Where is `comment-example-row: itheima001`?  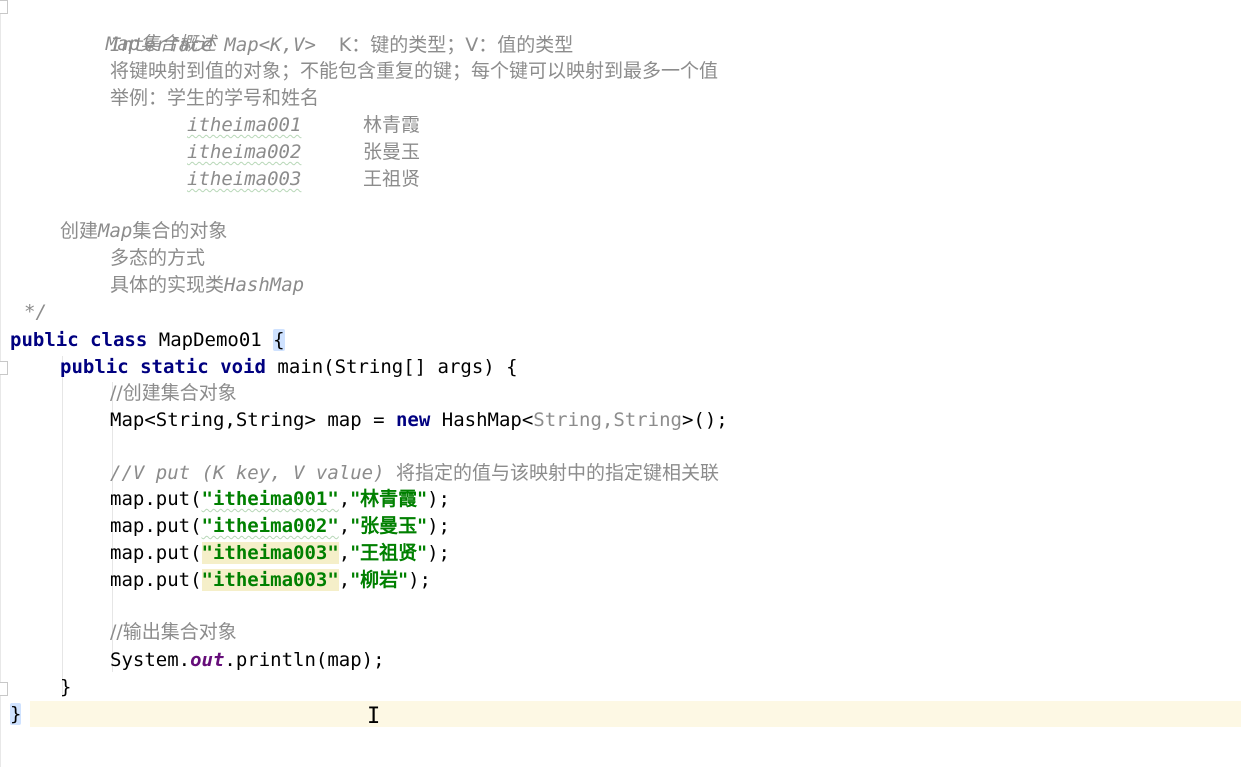 comment-example-row: itheima001 is located at coordinates (244, 125).